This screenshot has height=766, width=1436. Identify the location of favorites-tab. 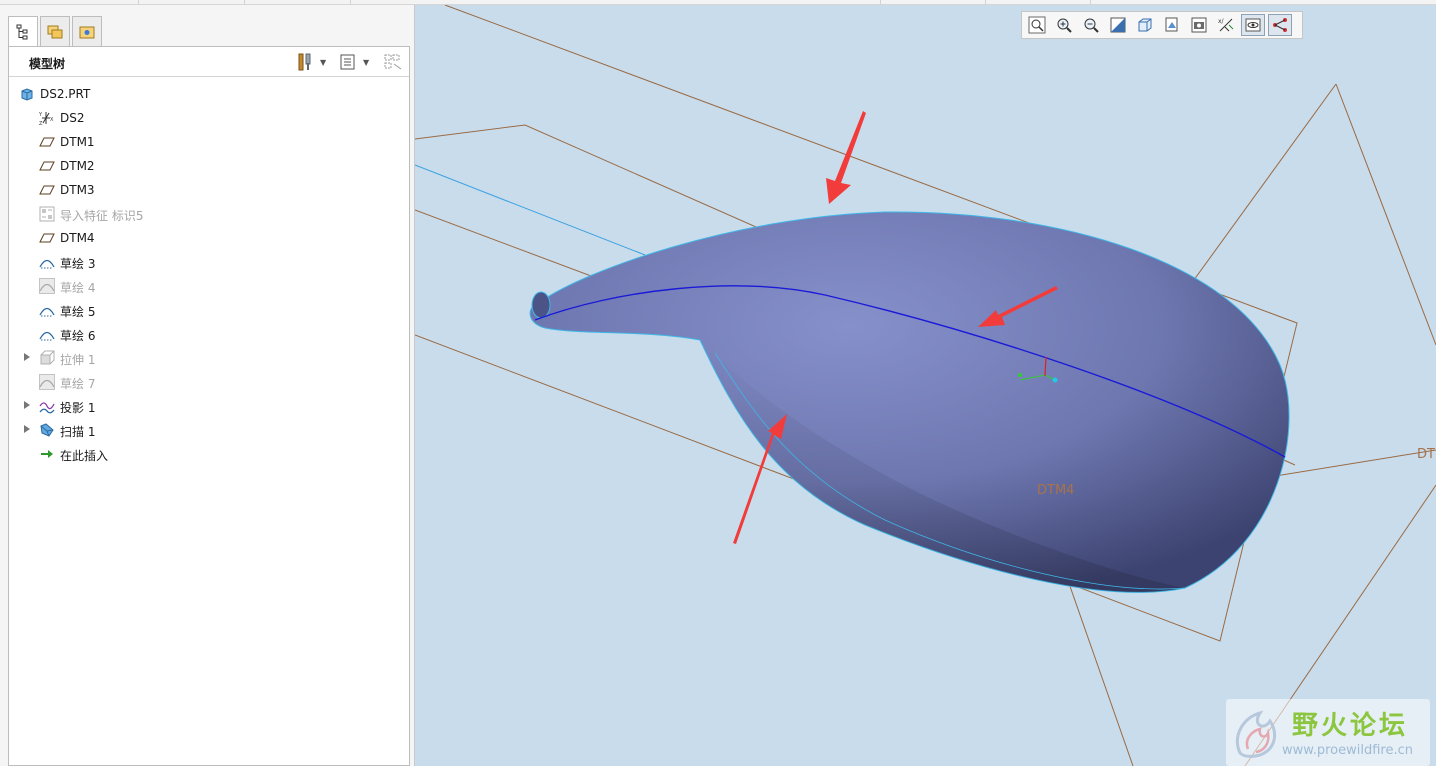
(87, 31).